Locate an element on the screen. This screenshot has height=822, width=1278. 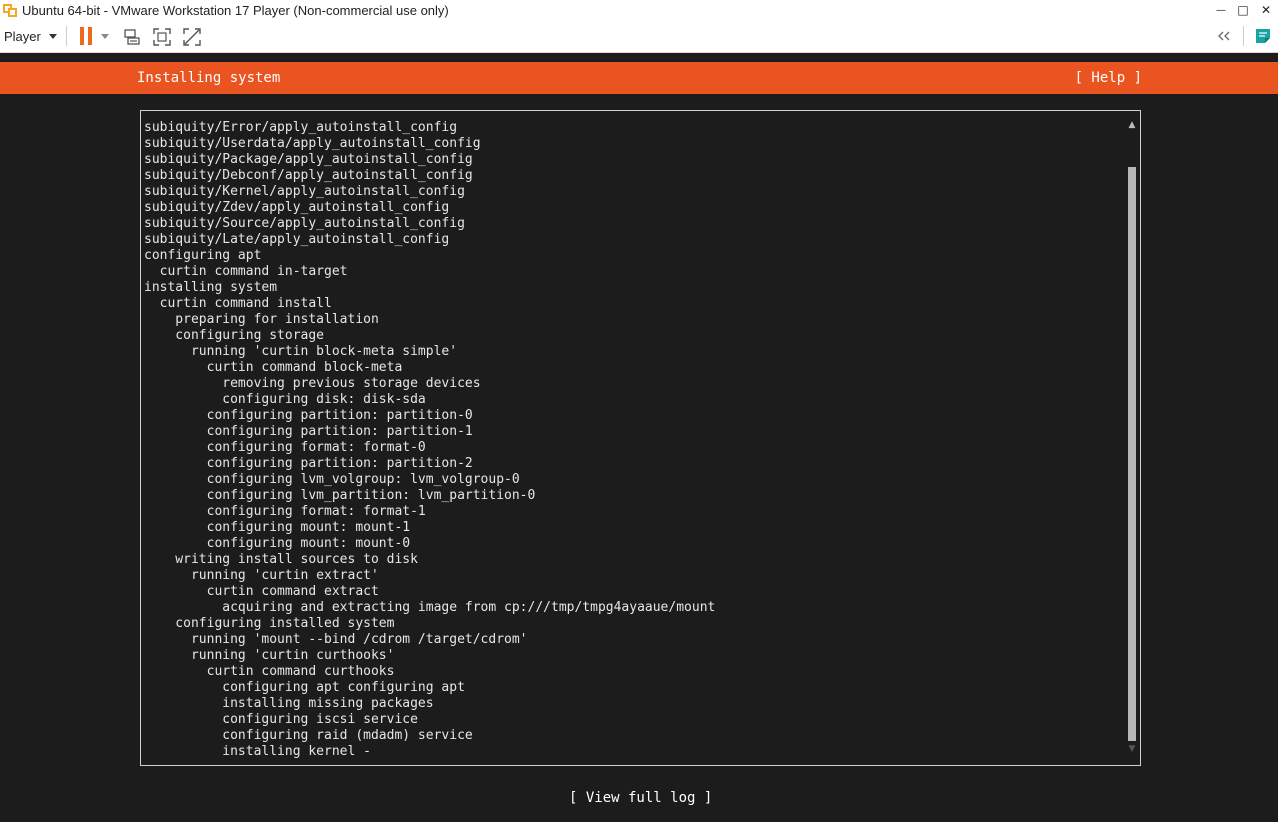
maximize-button: □ is located at coordinates (1243, 10).